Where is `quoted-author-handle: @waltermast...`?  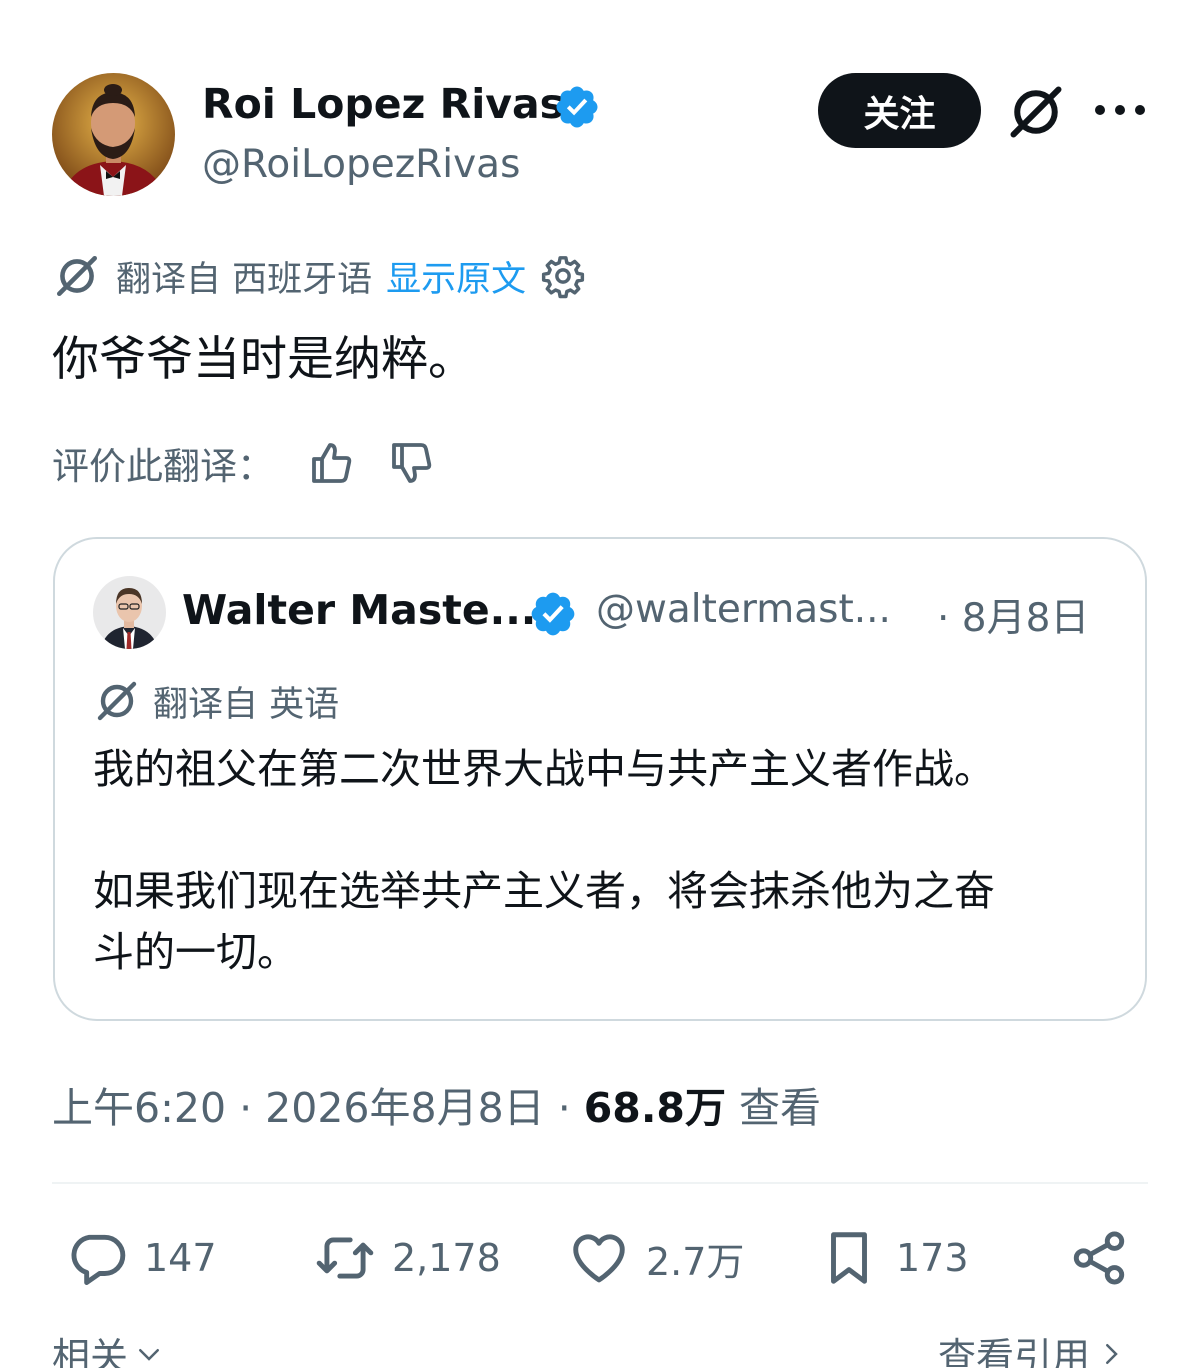
quoted-author-handle: @waltermast... is located at coordinates (743, 609).